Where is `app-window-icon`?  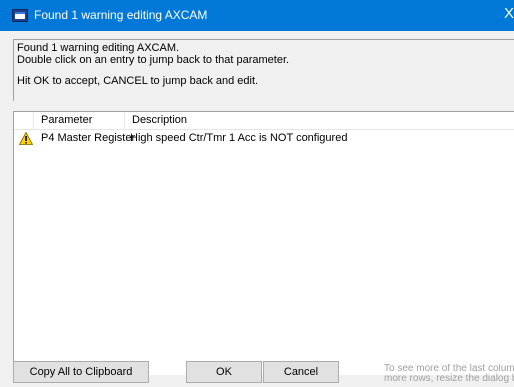 app-window-icon is located at coordinates (20, 15).